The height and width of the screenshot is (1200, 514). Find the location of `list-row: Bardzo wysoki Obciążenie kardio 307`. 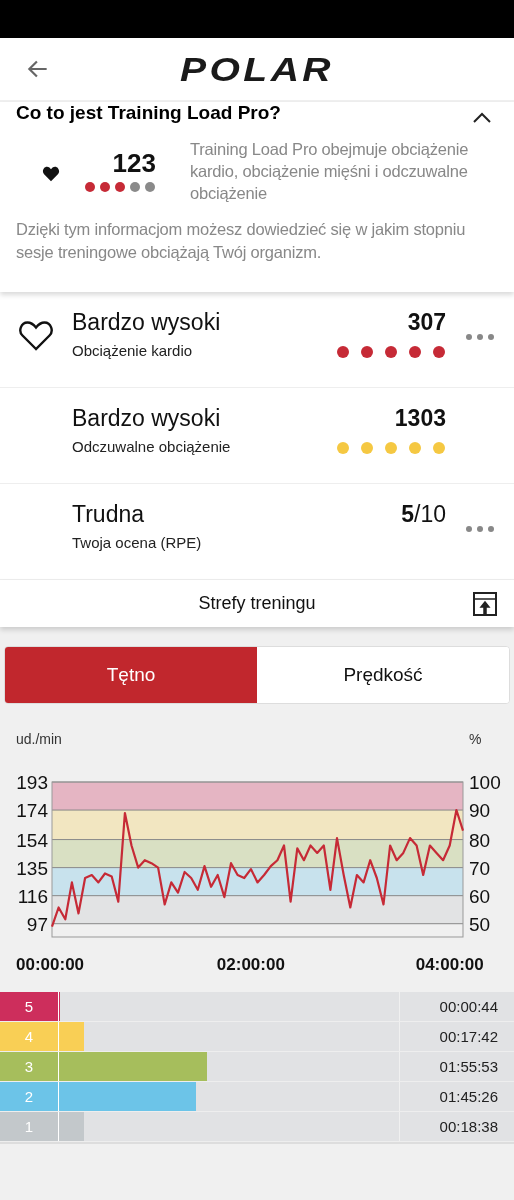

list-row: Bardzo wysoki Obciążenie kardio 307 is located at coordinates (257, 340).